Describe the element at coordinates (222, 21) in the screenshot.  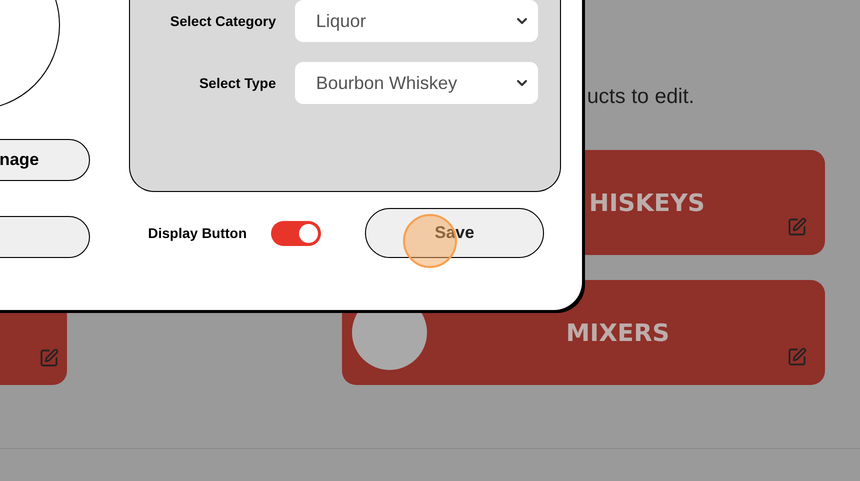
I see `field-label: Select Category` at that location.